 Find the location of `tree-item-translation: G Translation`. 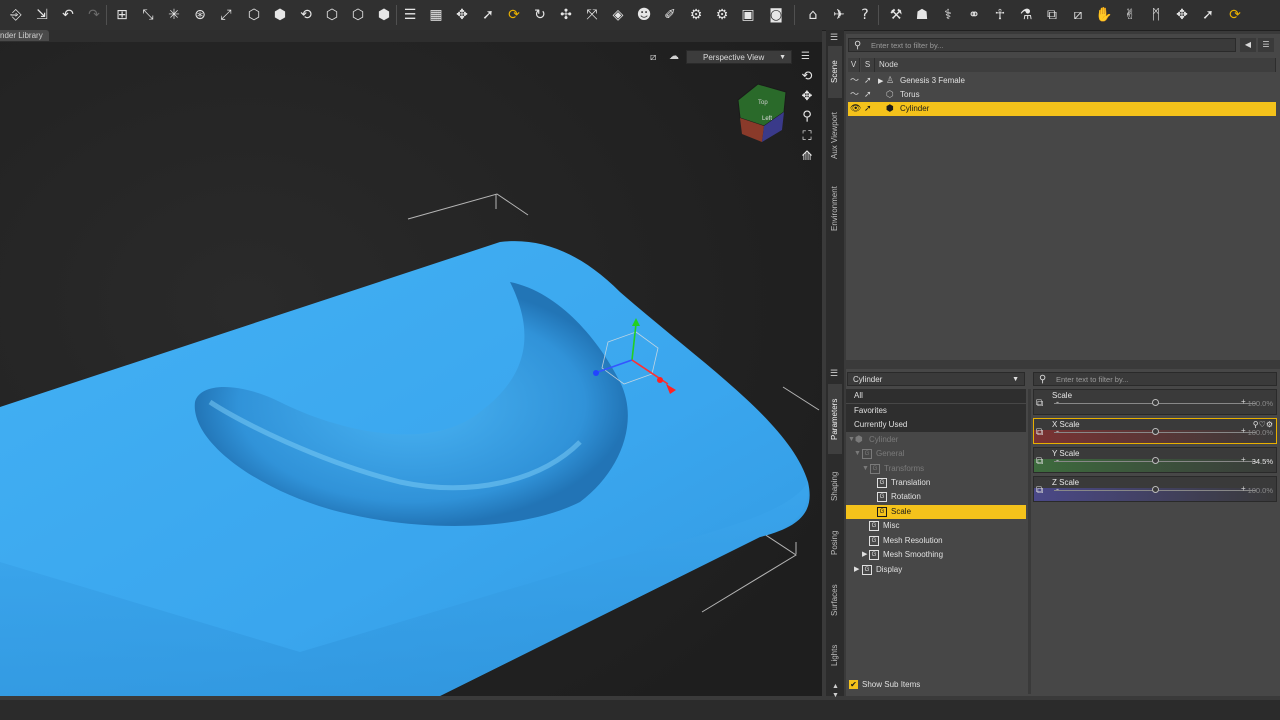

tree-item-translation: G Translation is located at coordinates (936, 483).